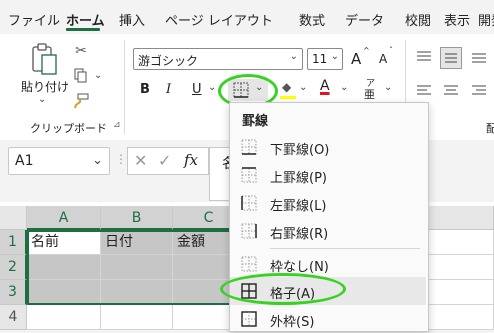  Describe the element at coordinates (117, 125) in the screenshot. I see `clipboard-launcher-icon: ⊿` at that location.